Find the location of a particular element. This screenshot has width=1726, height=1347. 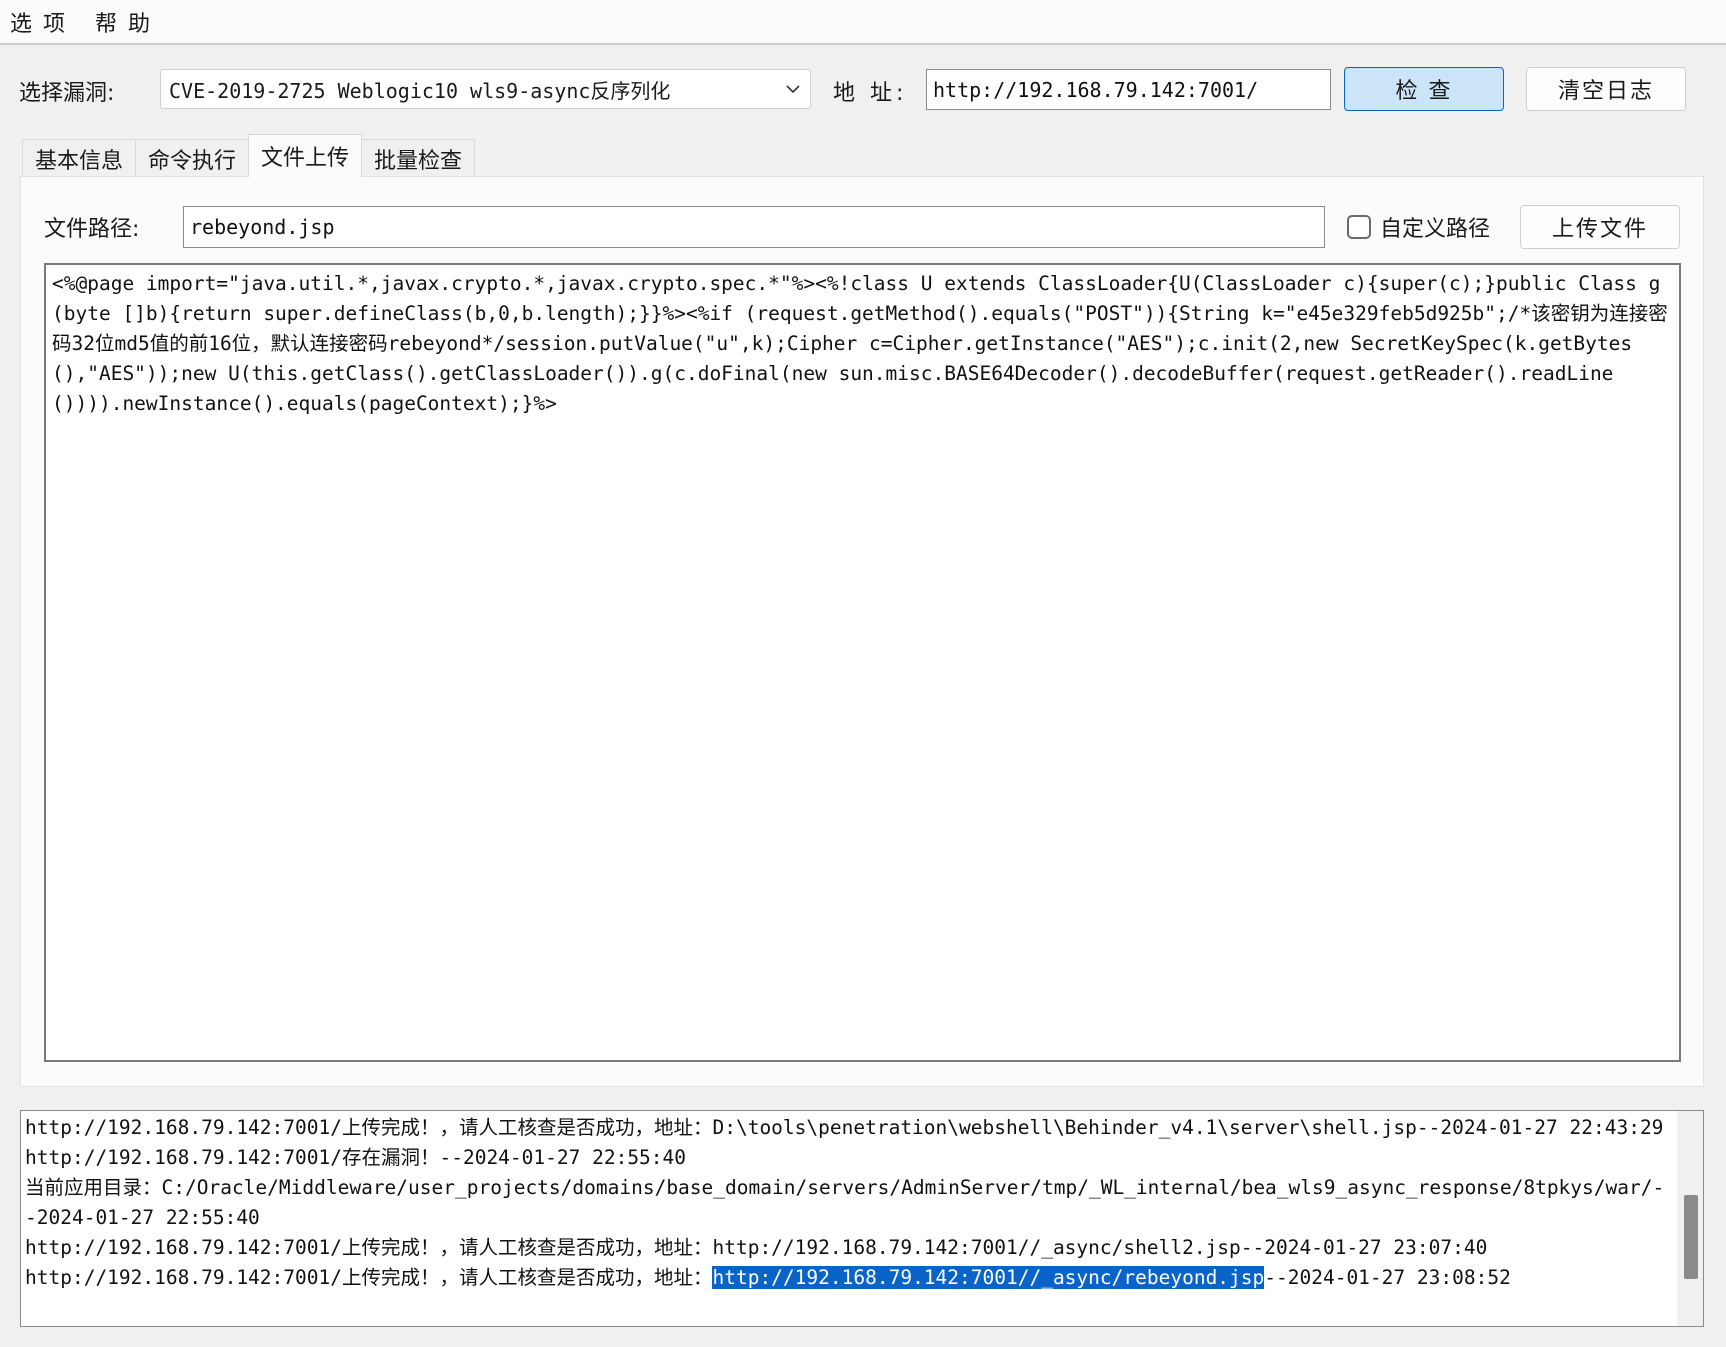

vuln-select: CVE-2019-2725 Weblogic10 wls9-async反序列化 is located at coordinates (485, 89).